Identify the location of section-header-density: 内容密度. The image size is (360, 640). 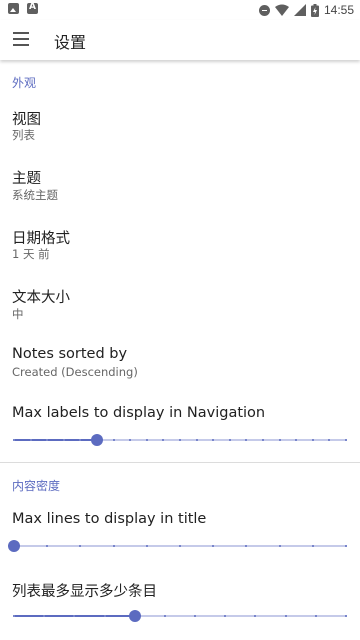
(36, 486).